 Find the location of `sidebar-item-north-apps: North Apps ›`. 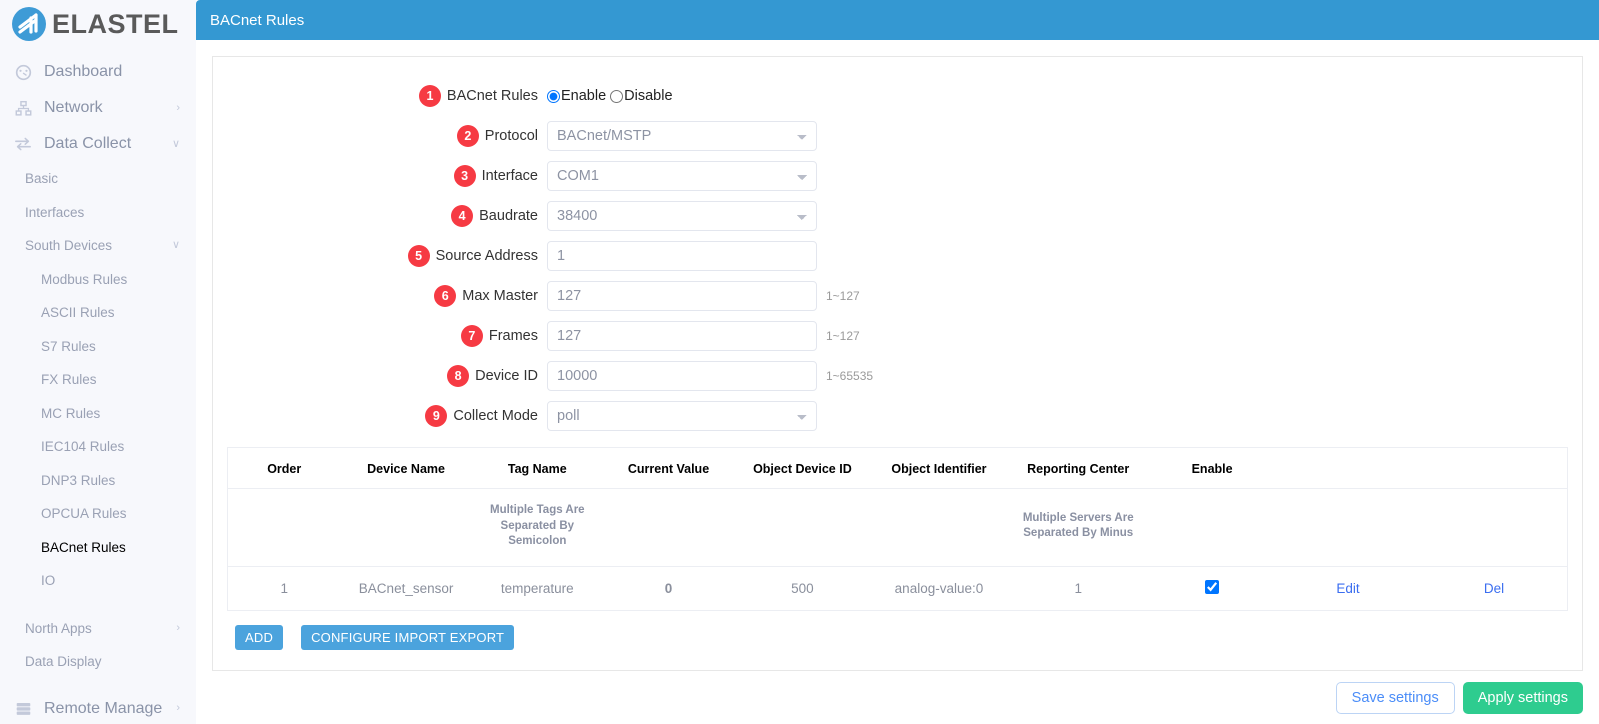

sidebar-item-north-apps: North Apps › is located at coordinates (98, 629).